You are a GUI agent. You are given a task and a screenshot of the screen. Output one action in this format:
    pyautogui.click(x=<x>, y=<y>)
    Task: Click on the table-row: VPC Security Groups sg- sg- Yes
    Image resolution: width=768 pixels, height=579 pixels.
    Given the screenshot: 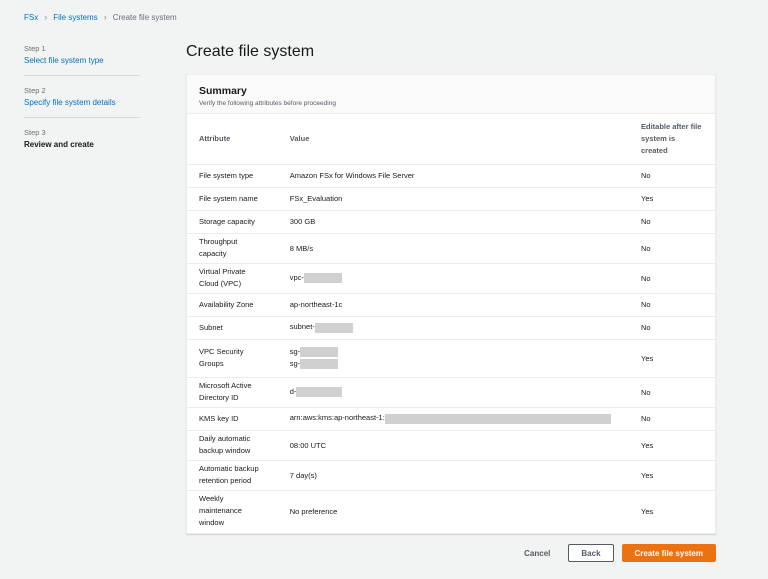 What is the action you would take?
    pyautogui.click(x=451, y=358)
    